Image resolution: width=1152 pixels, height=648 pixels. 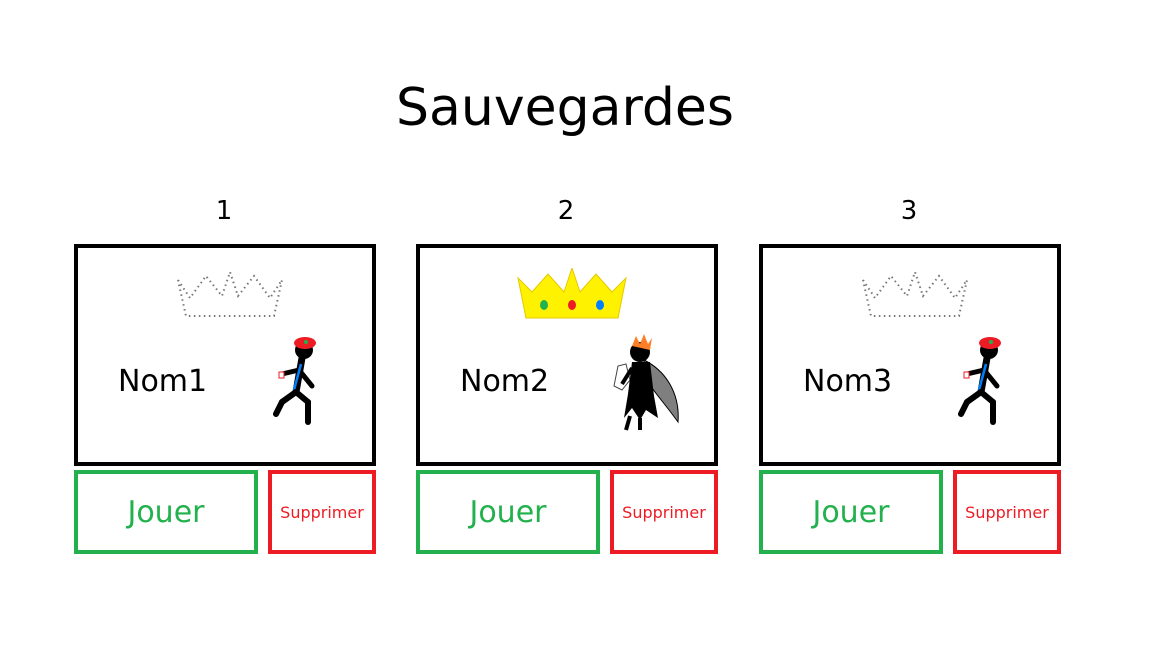 I want to click on save-slot-2: 2 Nom2 Jouer Supprimer, so click(x=567, y=376).